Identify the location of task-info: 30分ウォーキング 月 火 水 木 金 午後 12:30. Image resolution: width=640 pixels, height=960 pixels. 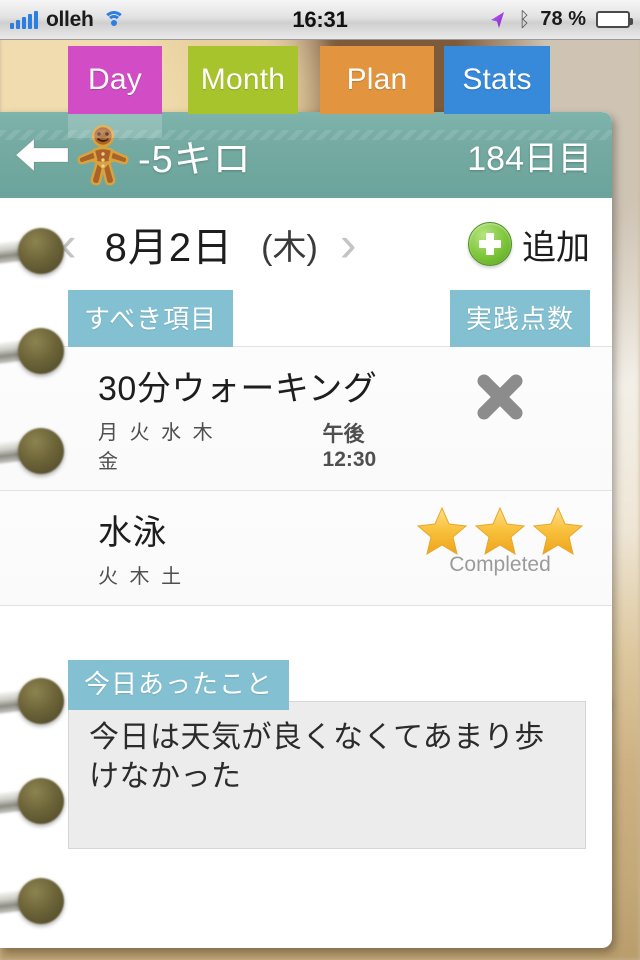
(254, 417).